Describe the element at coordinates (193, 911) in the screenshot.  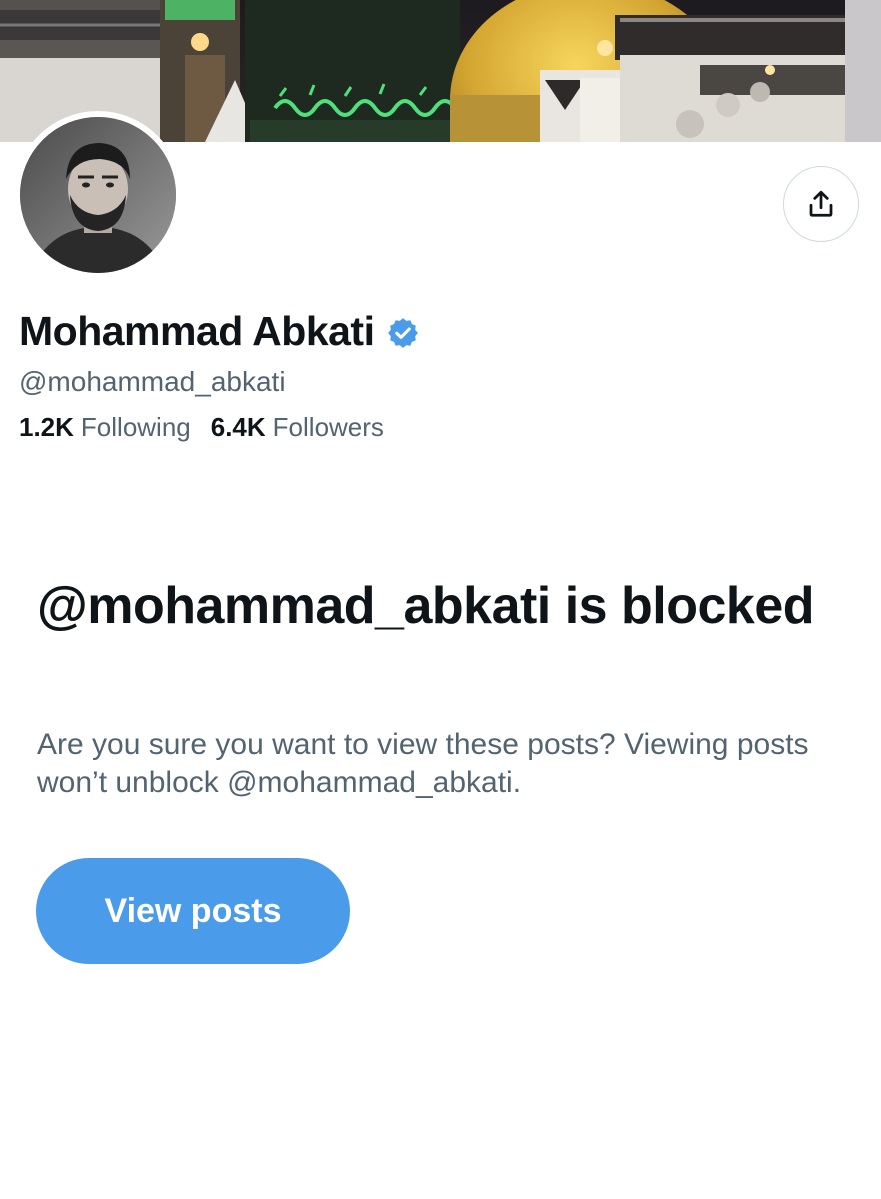
I see `view-posts-button: View posts` at that location.